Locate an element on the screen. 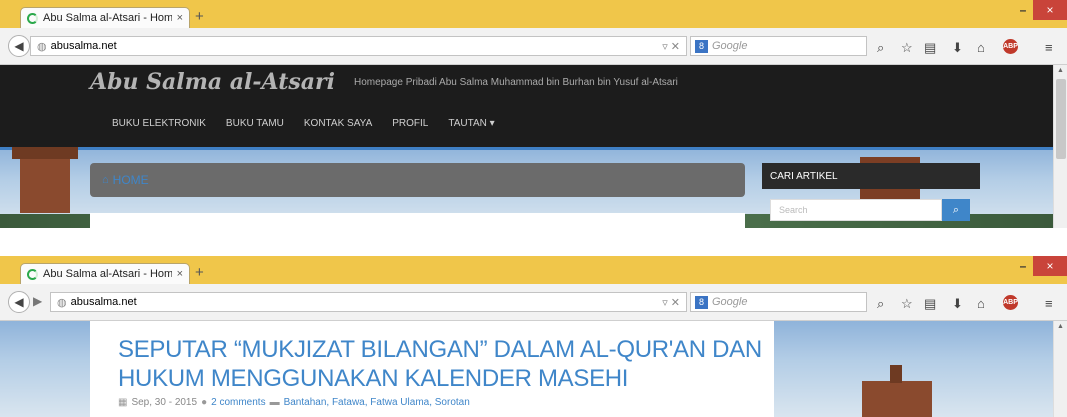 The width and height of the screenshot is (1067, 417). breadcrumb: ⌂ HOME is located at coordinates (417, 180).